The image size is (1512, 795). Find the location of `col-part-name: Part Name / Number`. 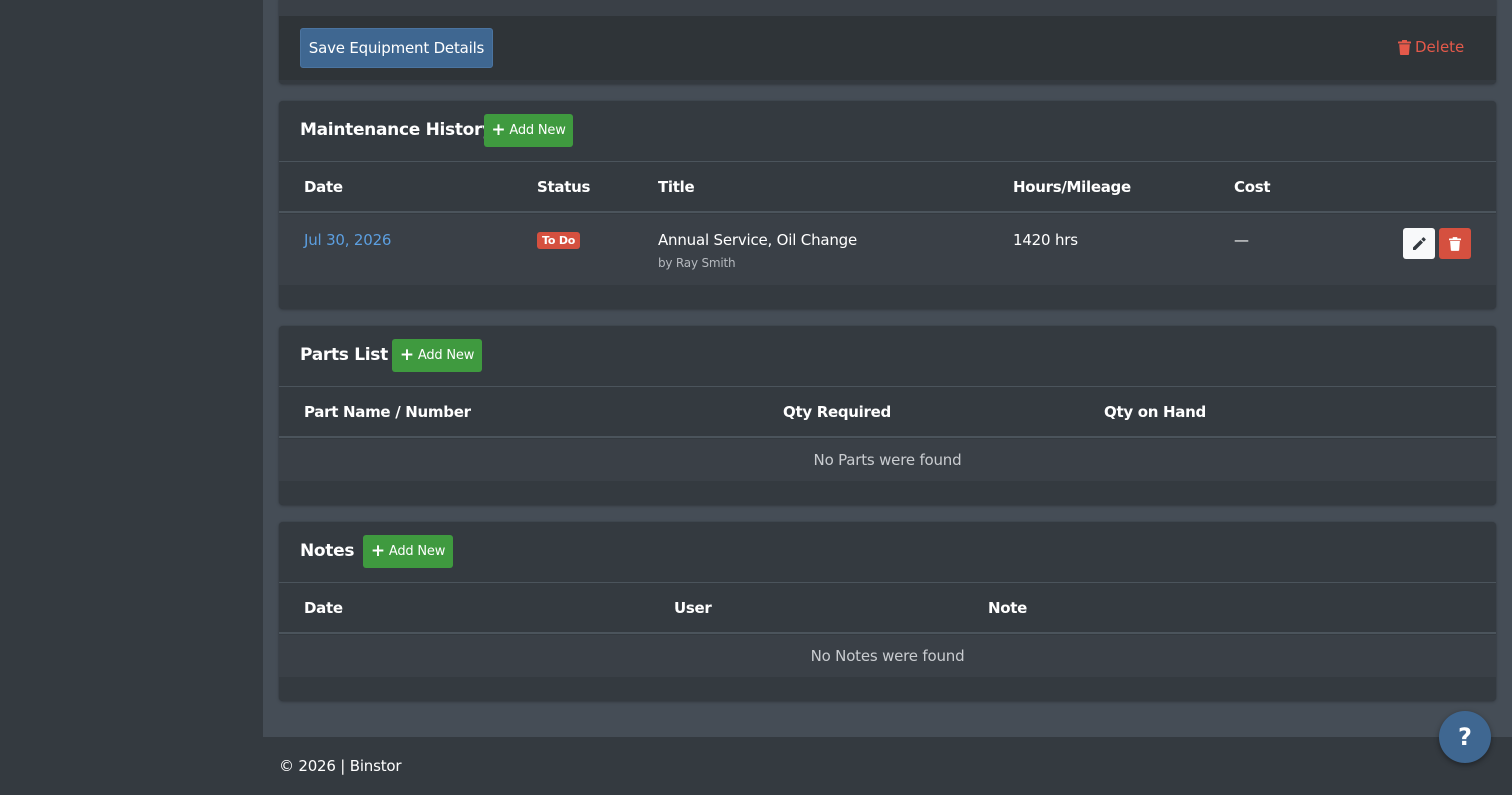

col-part-name: Part Name / Number is located at coordinates (387, 412).